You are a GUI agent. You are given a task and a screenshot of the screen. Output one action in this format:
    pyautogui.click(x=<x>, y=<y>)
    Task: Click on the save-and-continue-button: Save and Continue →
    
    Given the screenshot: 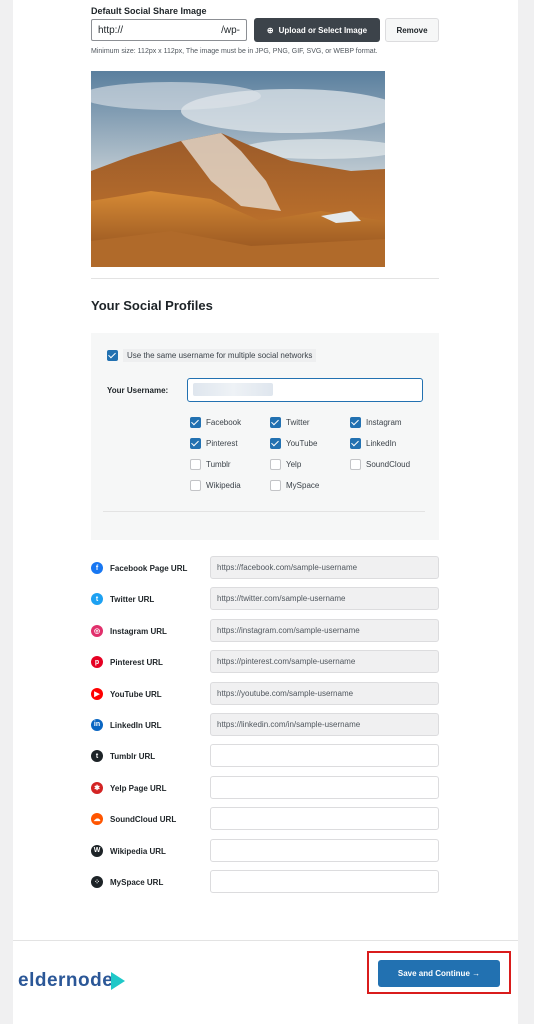 What is the action you would take?
    pyautogui.click(x=439, y=973)
    